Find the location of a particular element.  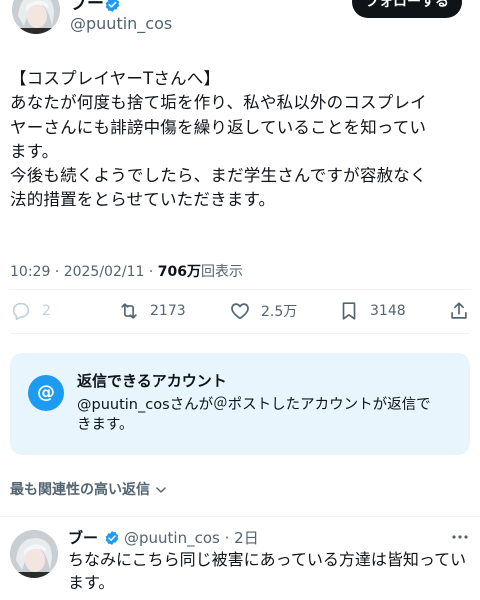

tweet-line: 【コスプレイヤーTさんへ】 is located at coordinates (115, 78).